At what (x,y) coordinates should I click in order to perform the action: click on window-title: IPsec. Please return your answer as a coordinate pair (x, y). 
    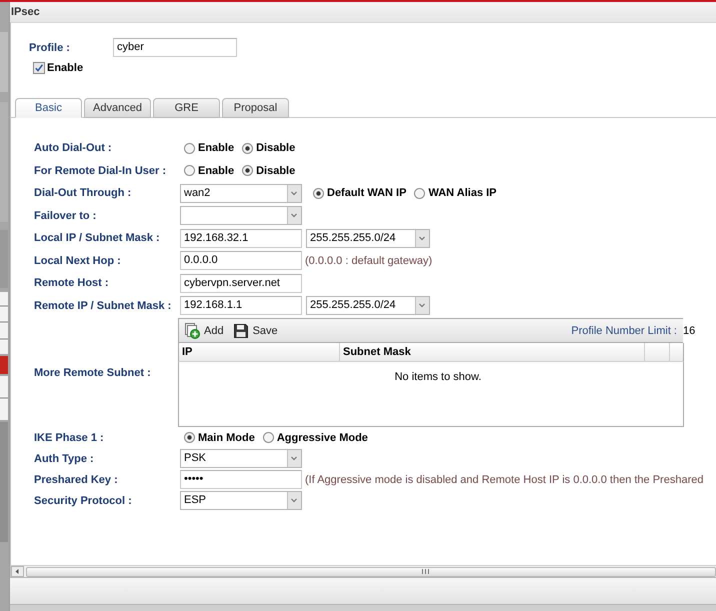
    Looking at the image, I should click on (25, 12).